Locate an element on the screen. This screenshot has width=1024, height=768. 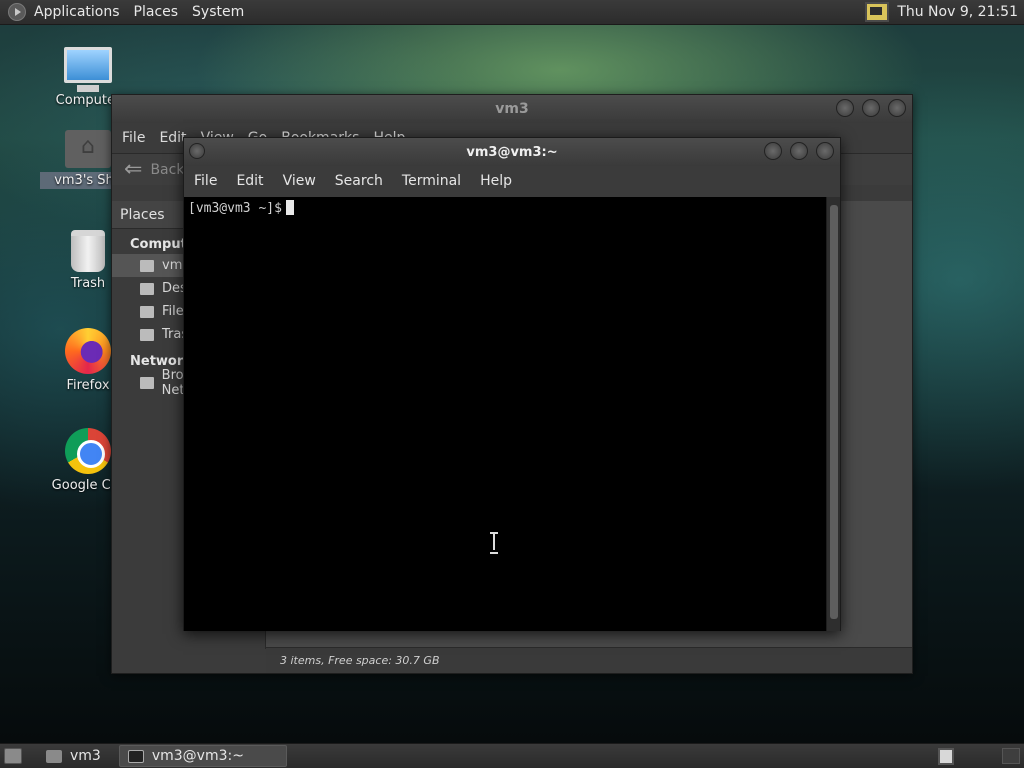
menu-view: View is located at coordinates (299, 181).